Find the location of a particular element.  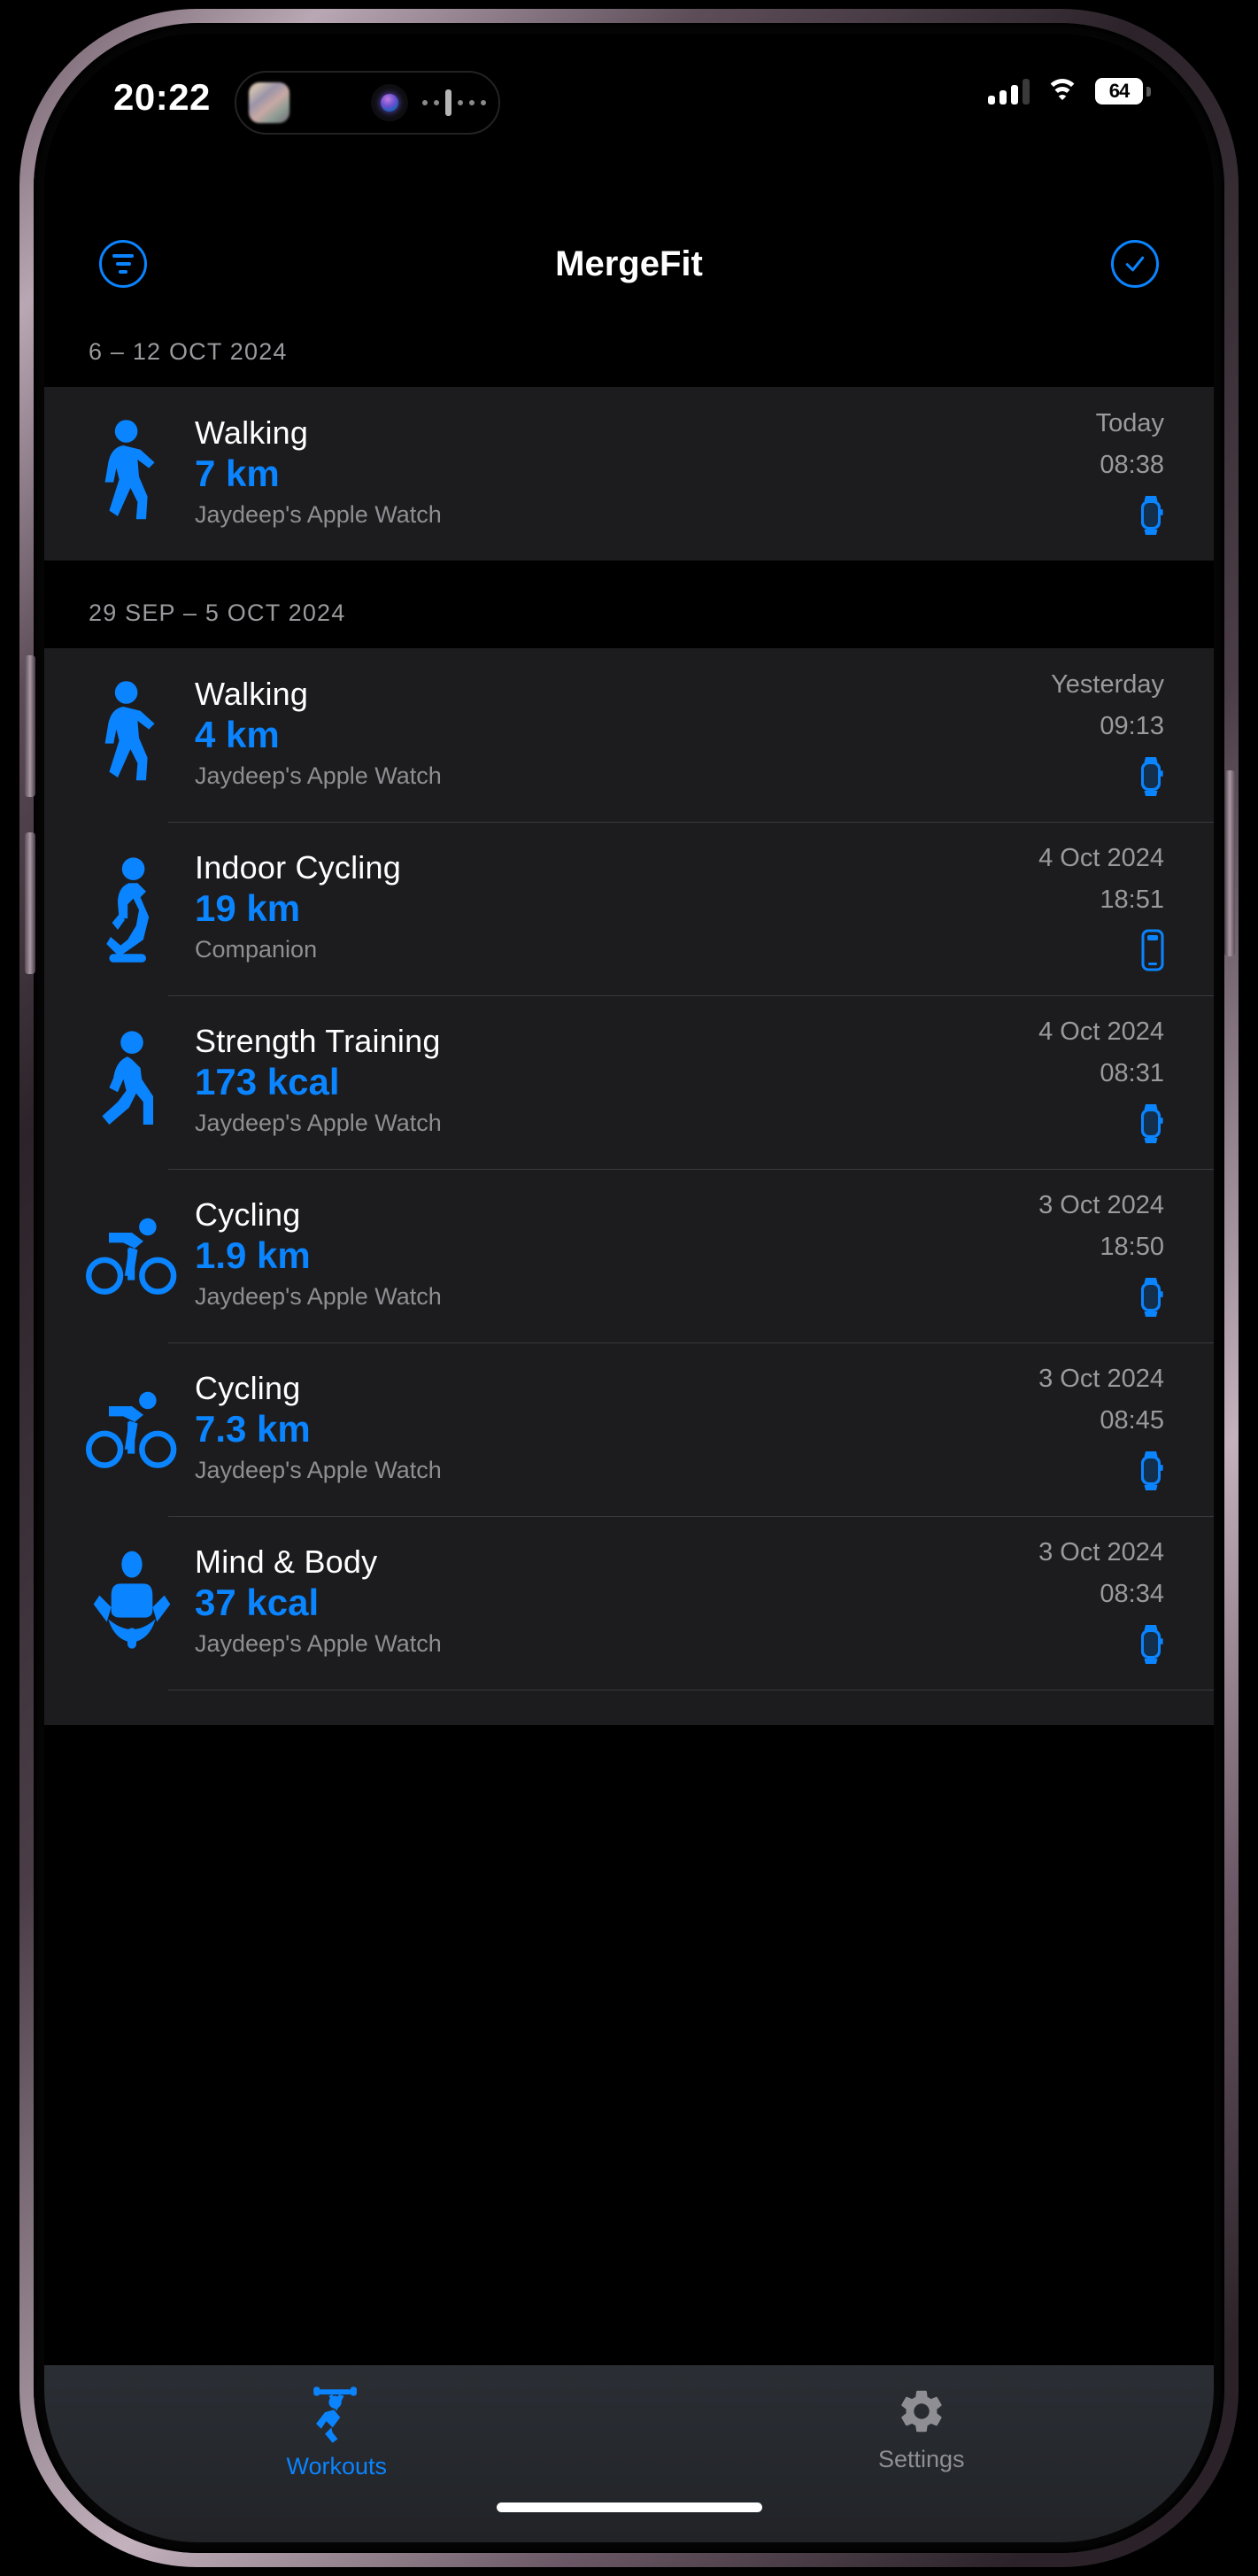

battery-body: 64 is located at coordinates (1119, 91).